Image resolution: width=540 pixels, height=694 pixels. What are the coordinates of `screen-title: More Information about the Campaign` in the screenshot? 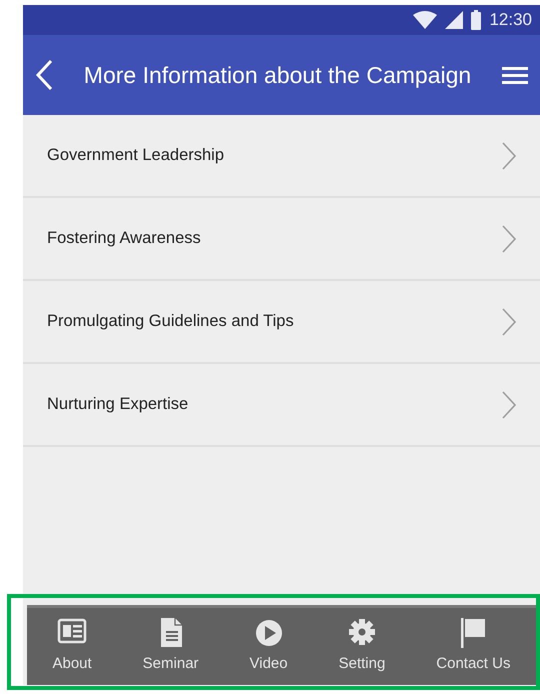 It's located at (277, 75).